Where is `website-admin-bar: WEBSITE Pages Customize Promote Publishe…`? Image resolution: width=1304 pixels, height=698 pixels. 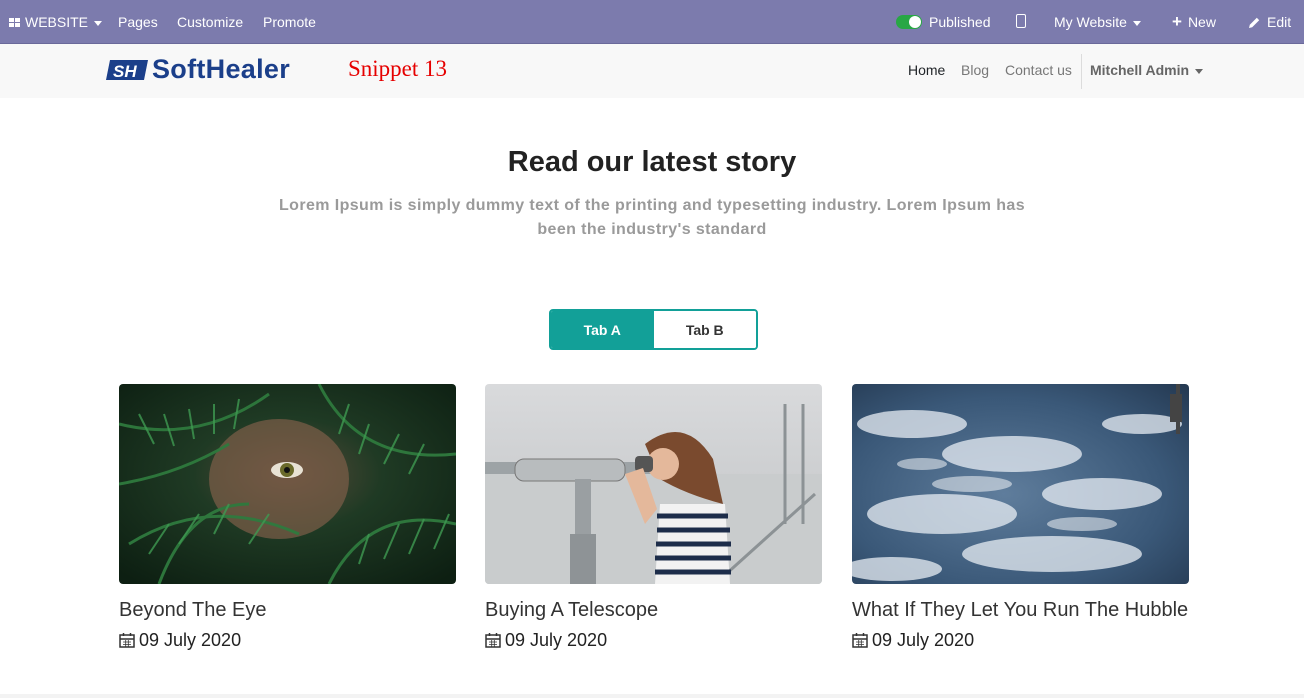 website-admin-bar: WEBSITE Pages Customize Promote Publishe… is located at coordinates (652, 22).